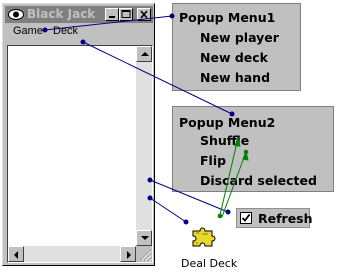  What do you see at coordinates (108, 23) in the screenshot?
I see `connector-game-to-popup1` at bounding box center [108, 23].